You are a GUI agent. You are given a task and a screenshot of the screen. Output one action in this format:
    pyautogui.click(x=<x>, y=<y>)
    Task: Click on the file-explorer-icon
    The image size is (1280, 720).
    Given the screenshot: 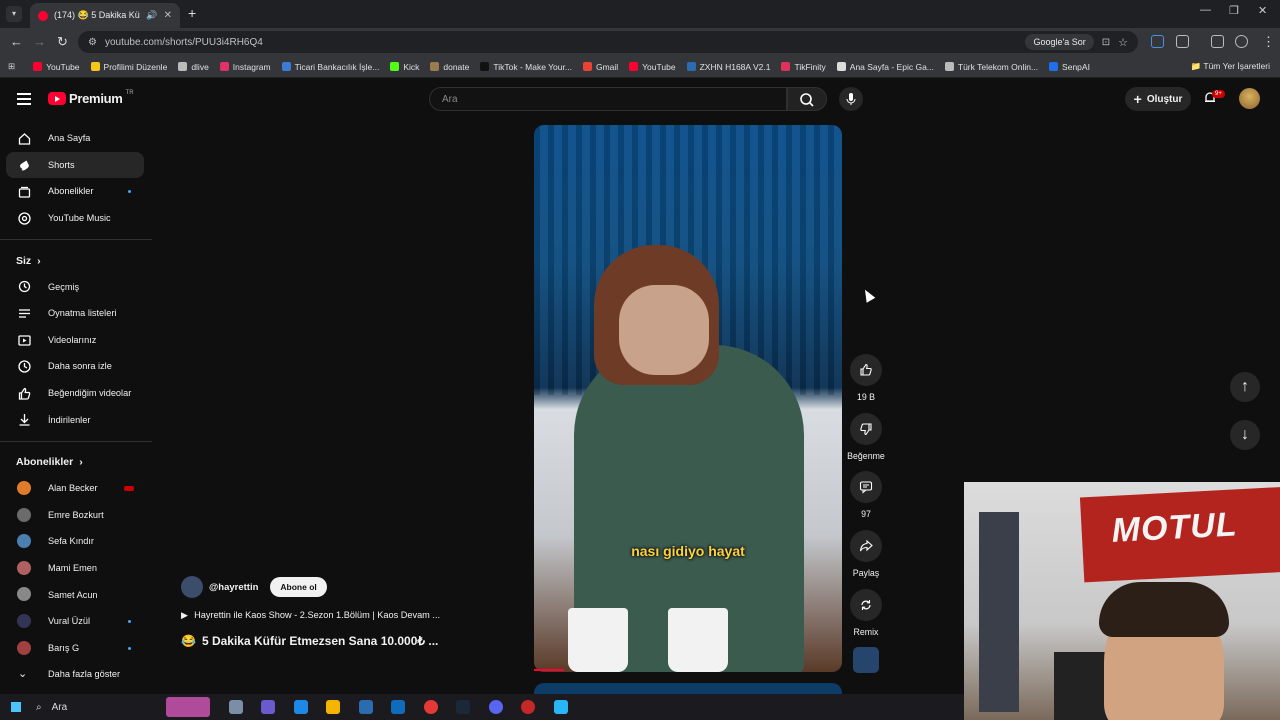 What is the action you would take?
    pyautogui.click(x=333, y=707)
    